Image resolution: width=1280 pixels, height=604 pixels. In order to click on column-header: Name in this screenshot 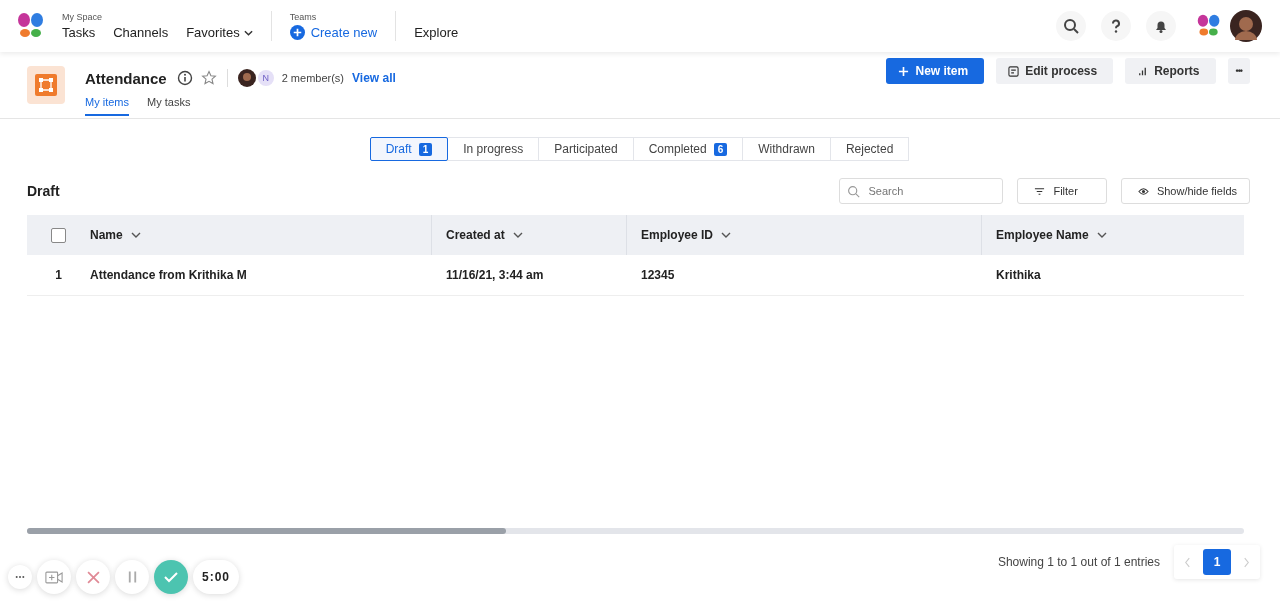, I will do `click(260, 235)`.